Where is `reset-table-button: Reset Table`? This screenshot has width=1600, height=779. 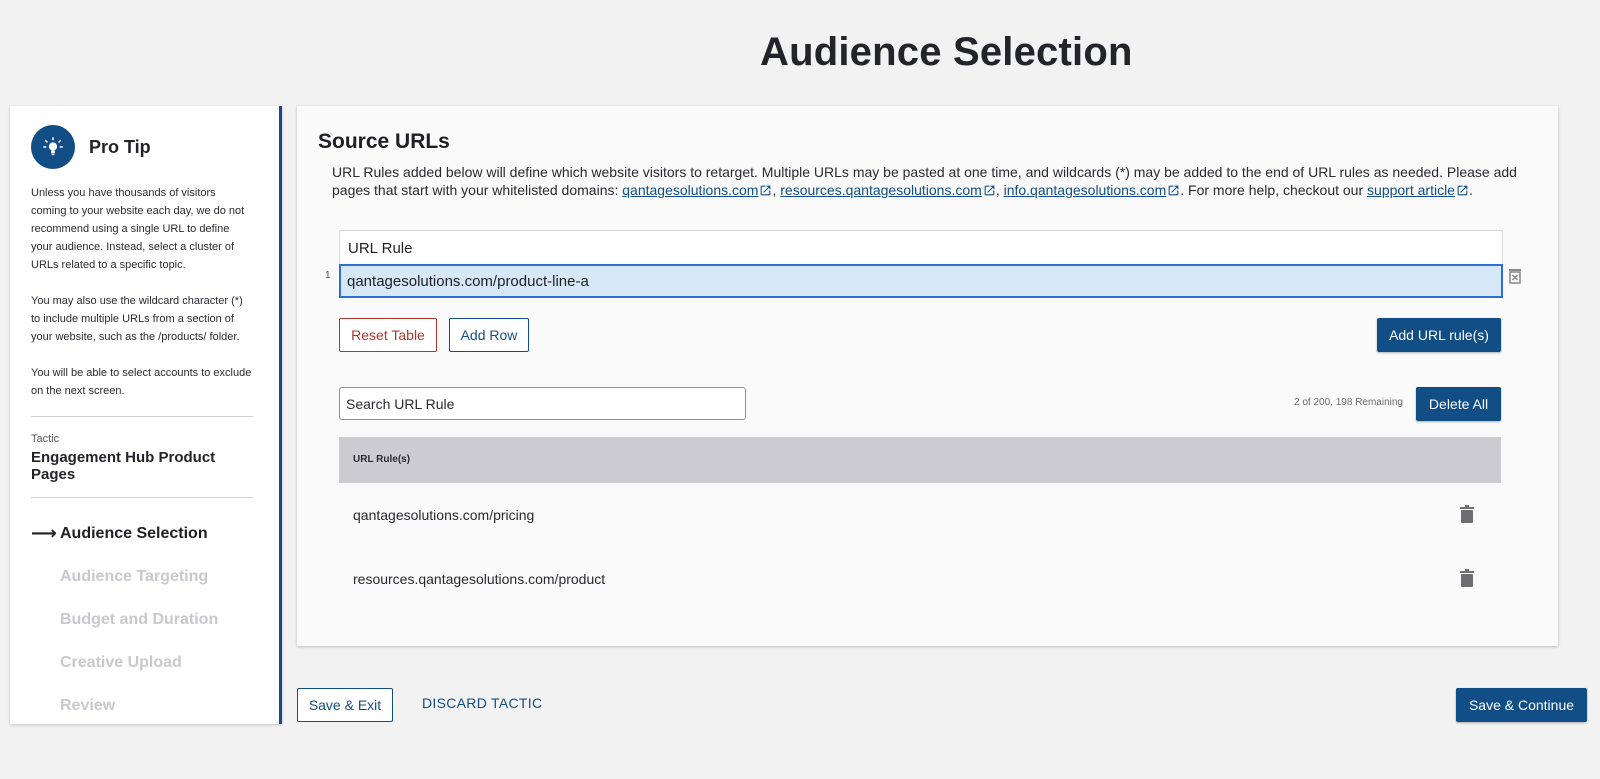 reset-table-button: Reset Table is located at coordinates (388, 335).